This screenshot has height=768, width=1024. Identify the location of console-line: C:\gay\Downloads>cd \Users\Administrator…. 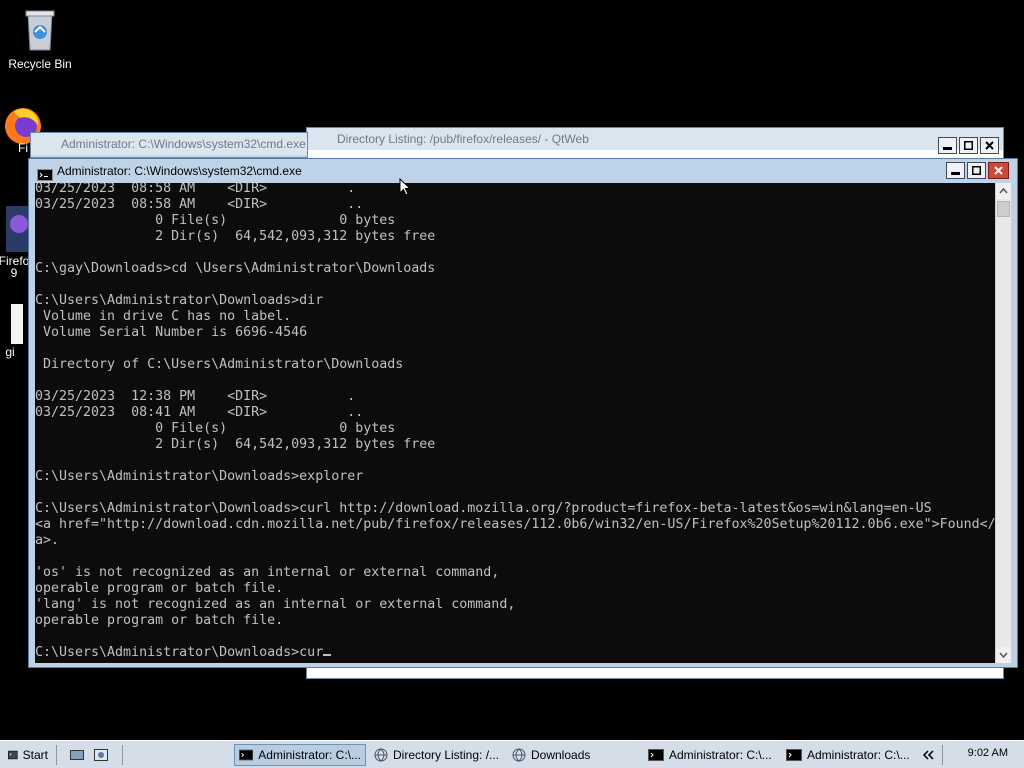
(235, 268).